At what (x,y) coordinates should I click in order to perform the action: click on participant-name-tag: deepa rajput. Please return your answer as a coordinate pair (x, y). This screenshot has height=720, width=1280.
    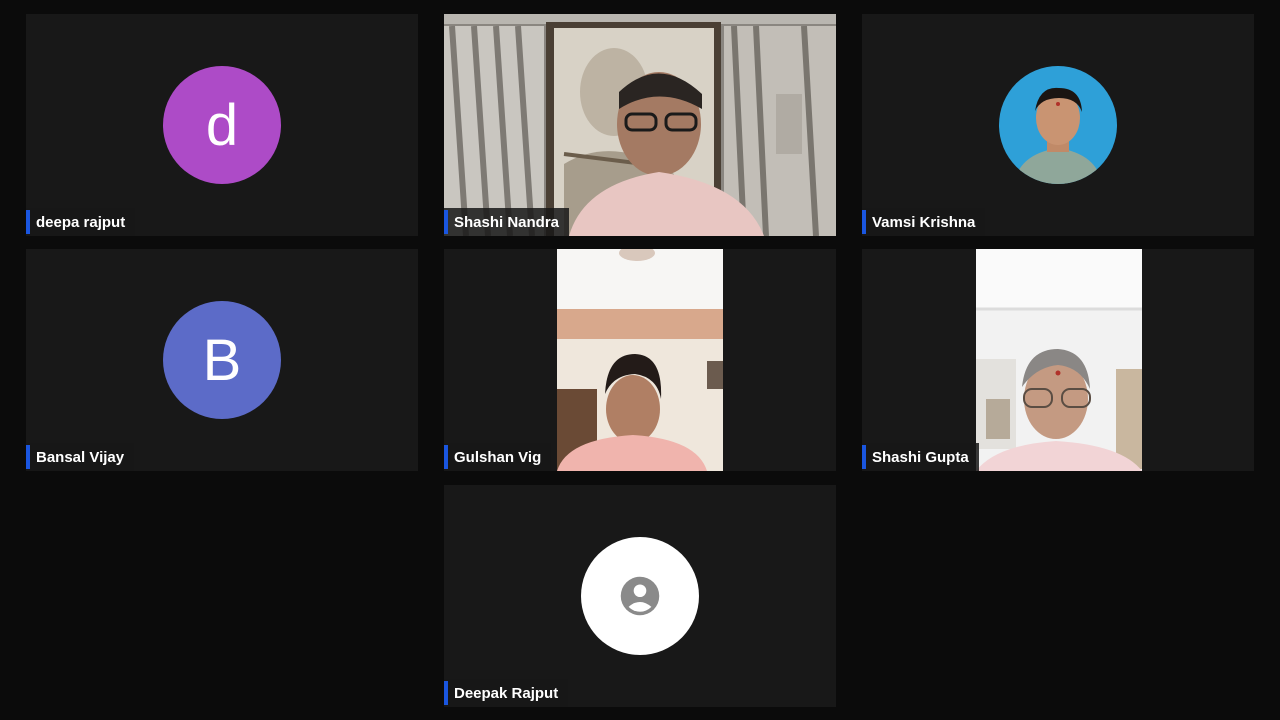
    Looking at the image, I should click on (81, 222).